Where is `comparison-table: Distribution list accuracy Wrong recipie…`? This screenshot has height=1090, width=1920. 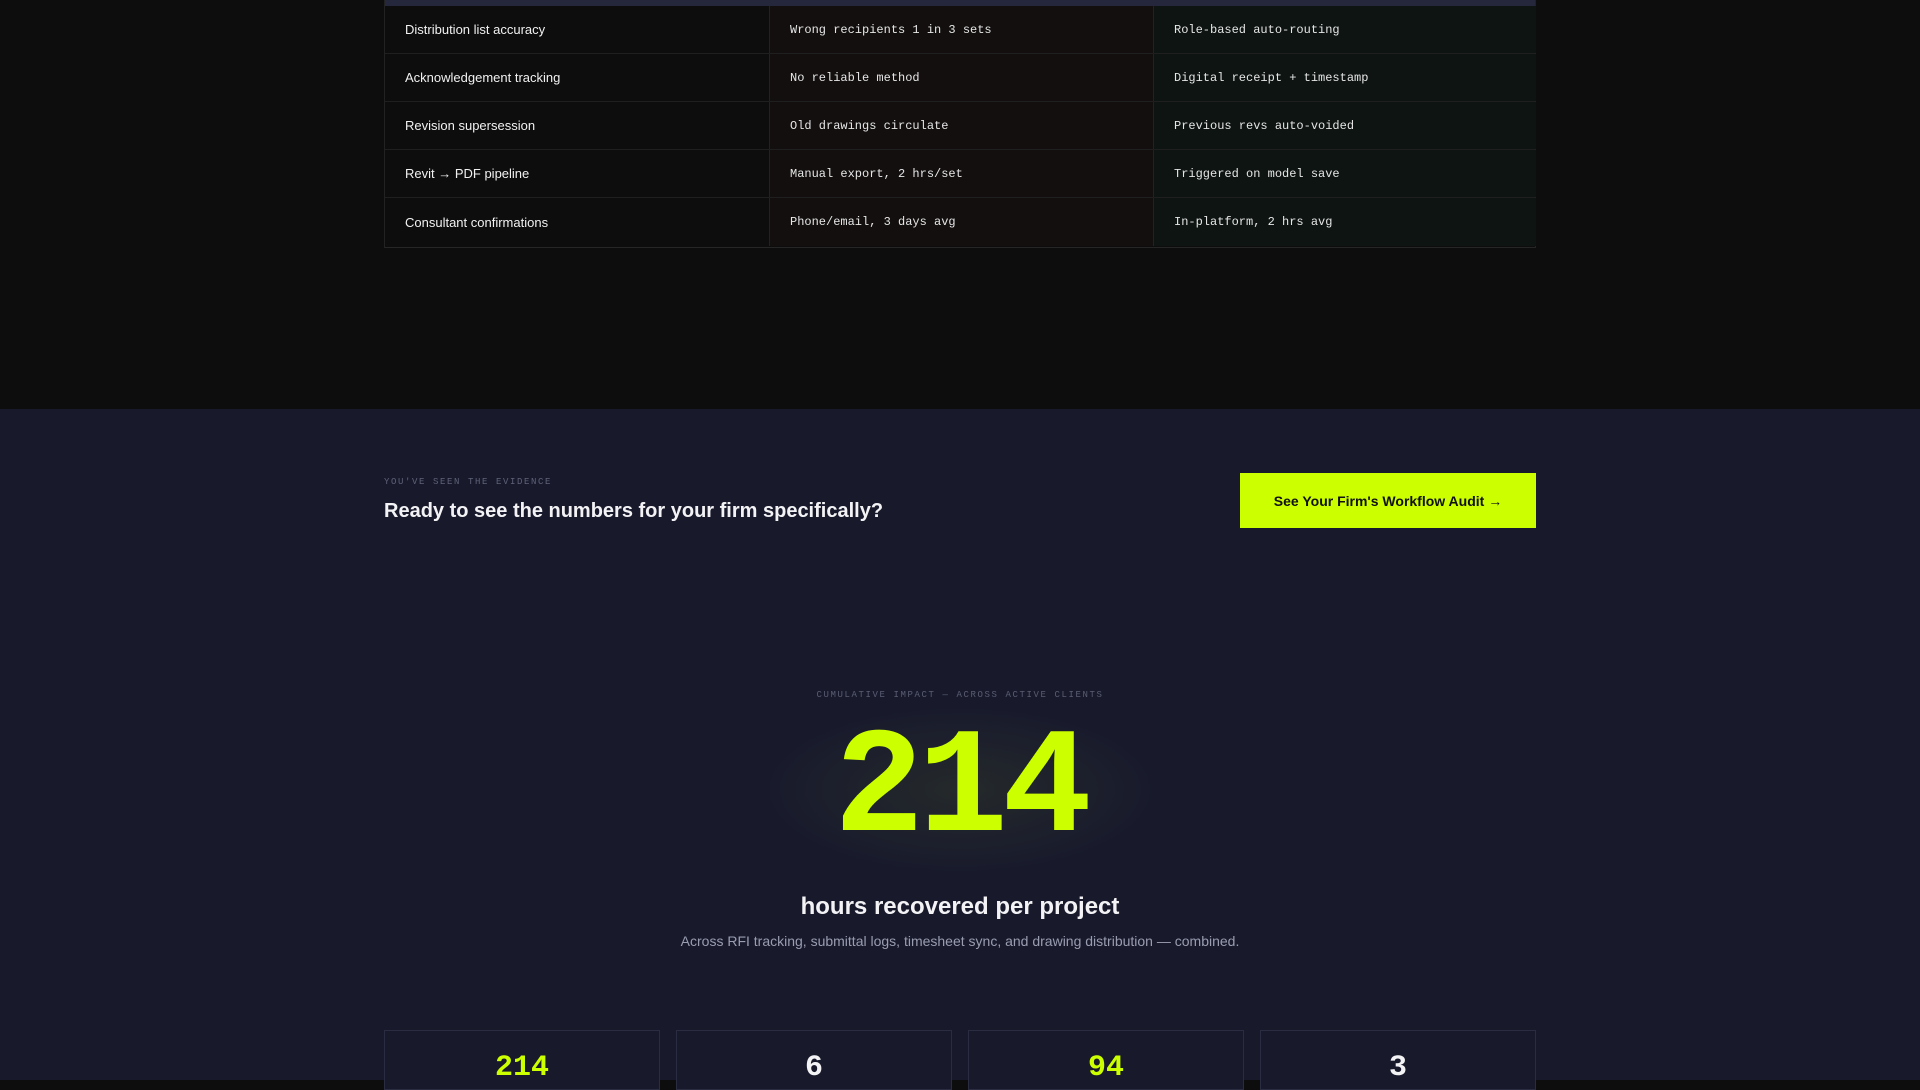
comparison-table: Distribution list accuracy Wrong recipie… is located at coordinates (960, 124).